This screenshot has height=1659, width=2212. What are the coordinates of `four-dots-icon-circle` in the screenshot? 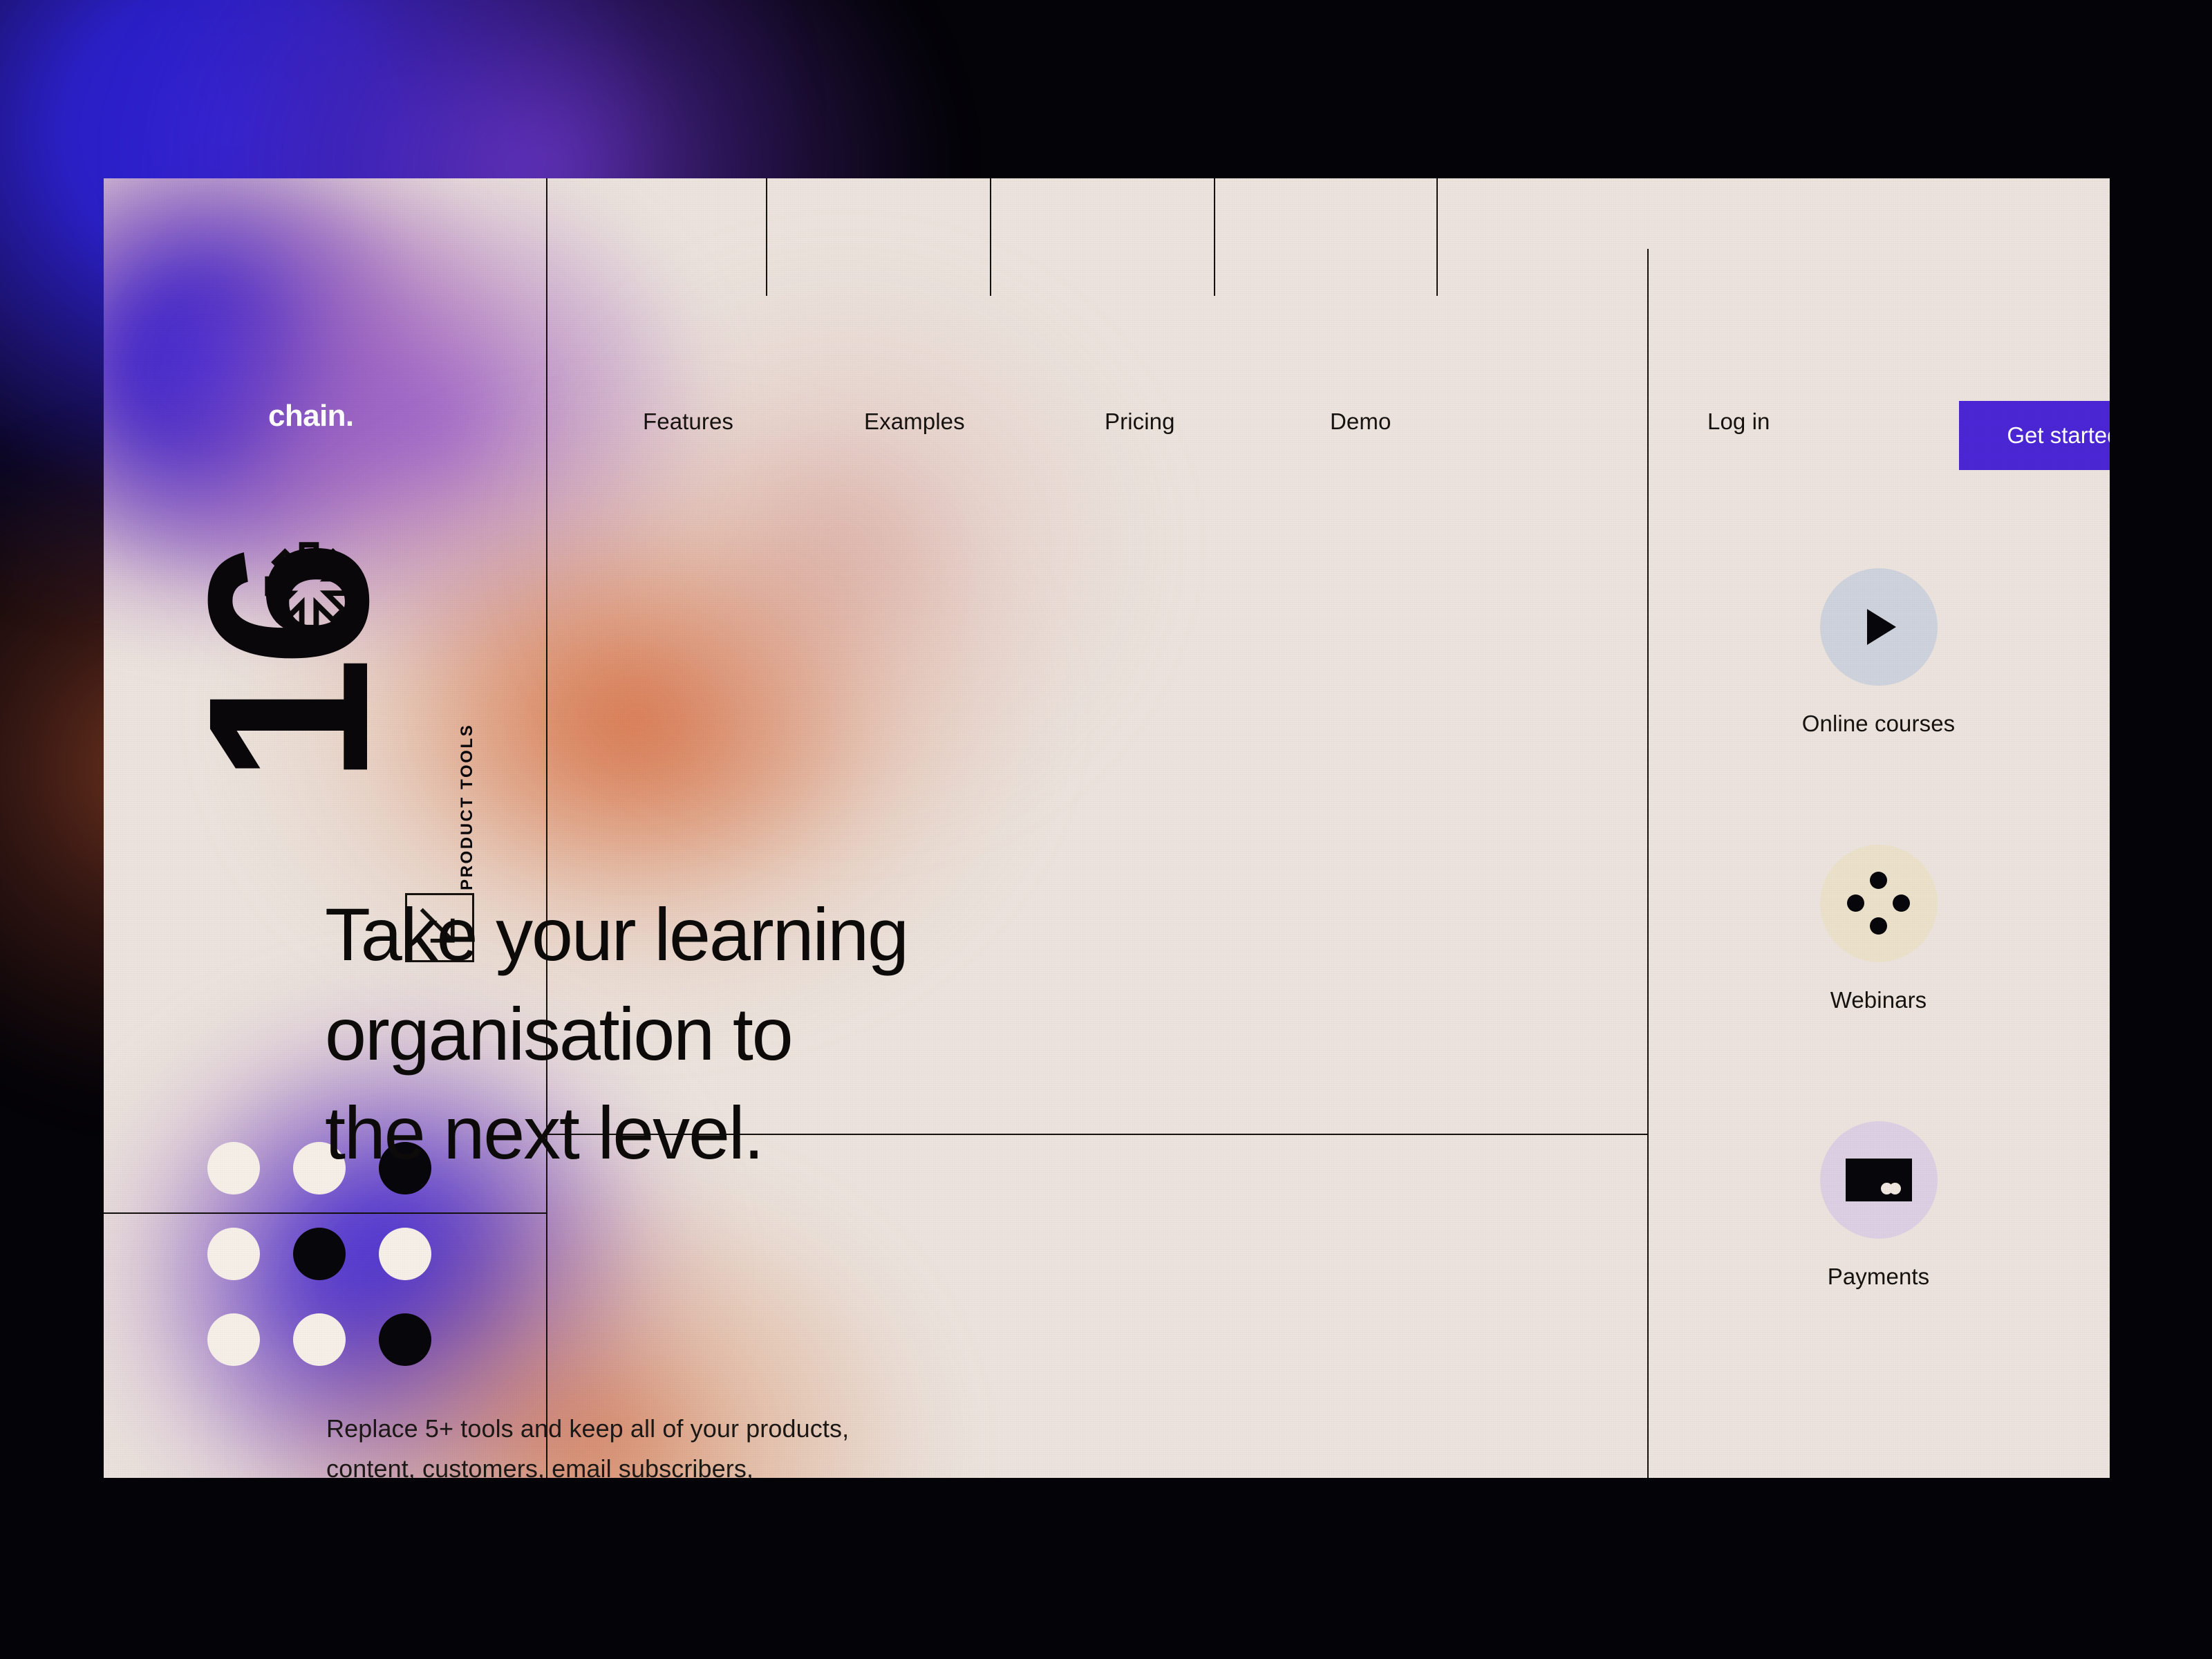 It's located at (1878, 903).